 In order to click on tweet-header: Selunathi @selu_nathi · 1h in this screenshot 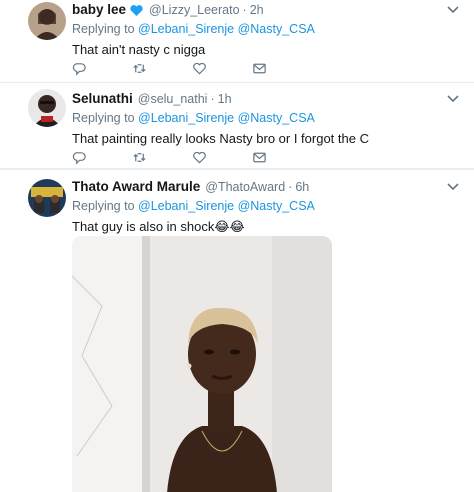, I will do `click(267, 99)`.